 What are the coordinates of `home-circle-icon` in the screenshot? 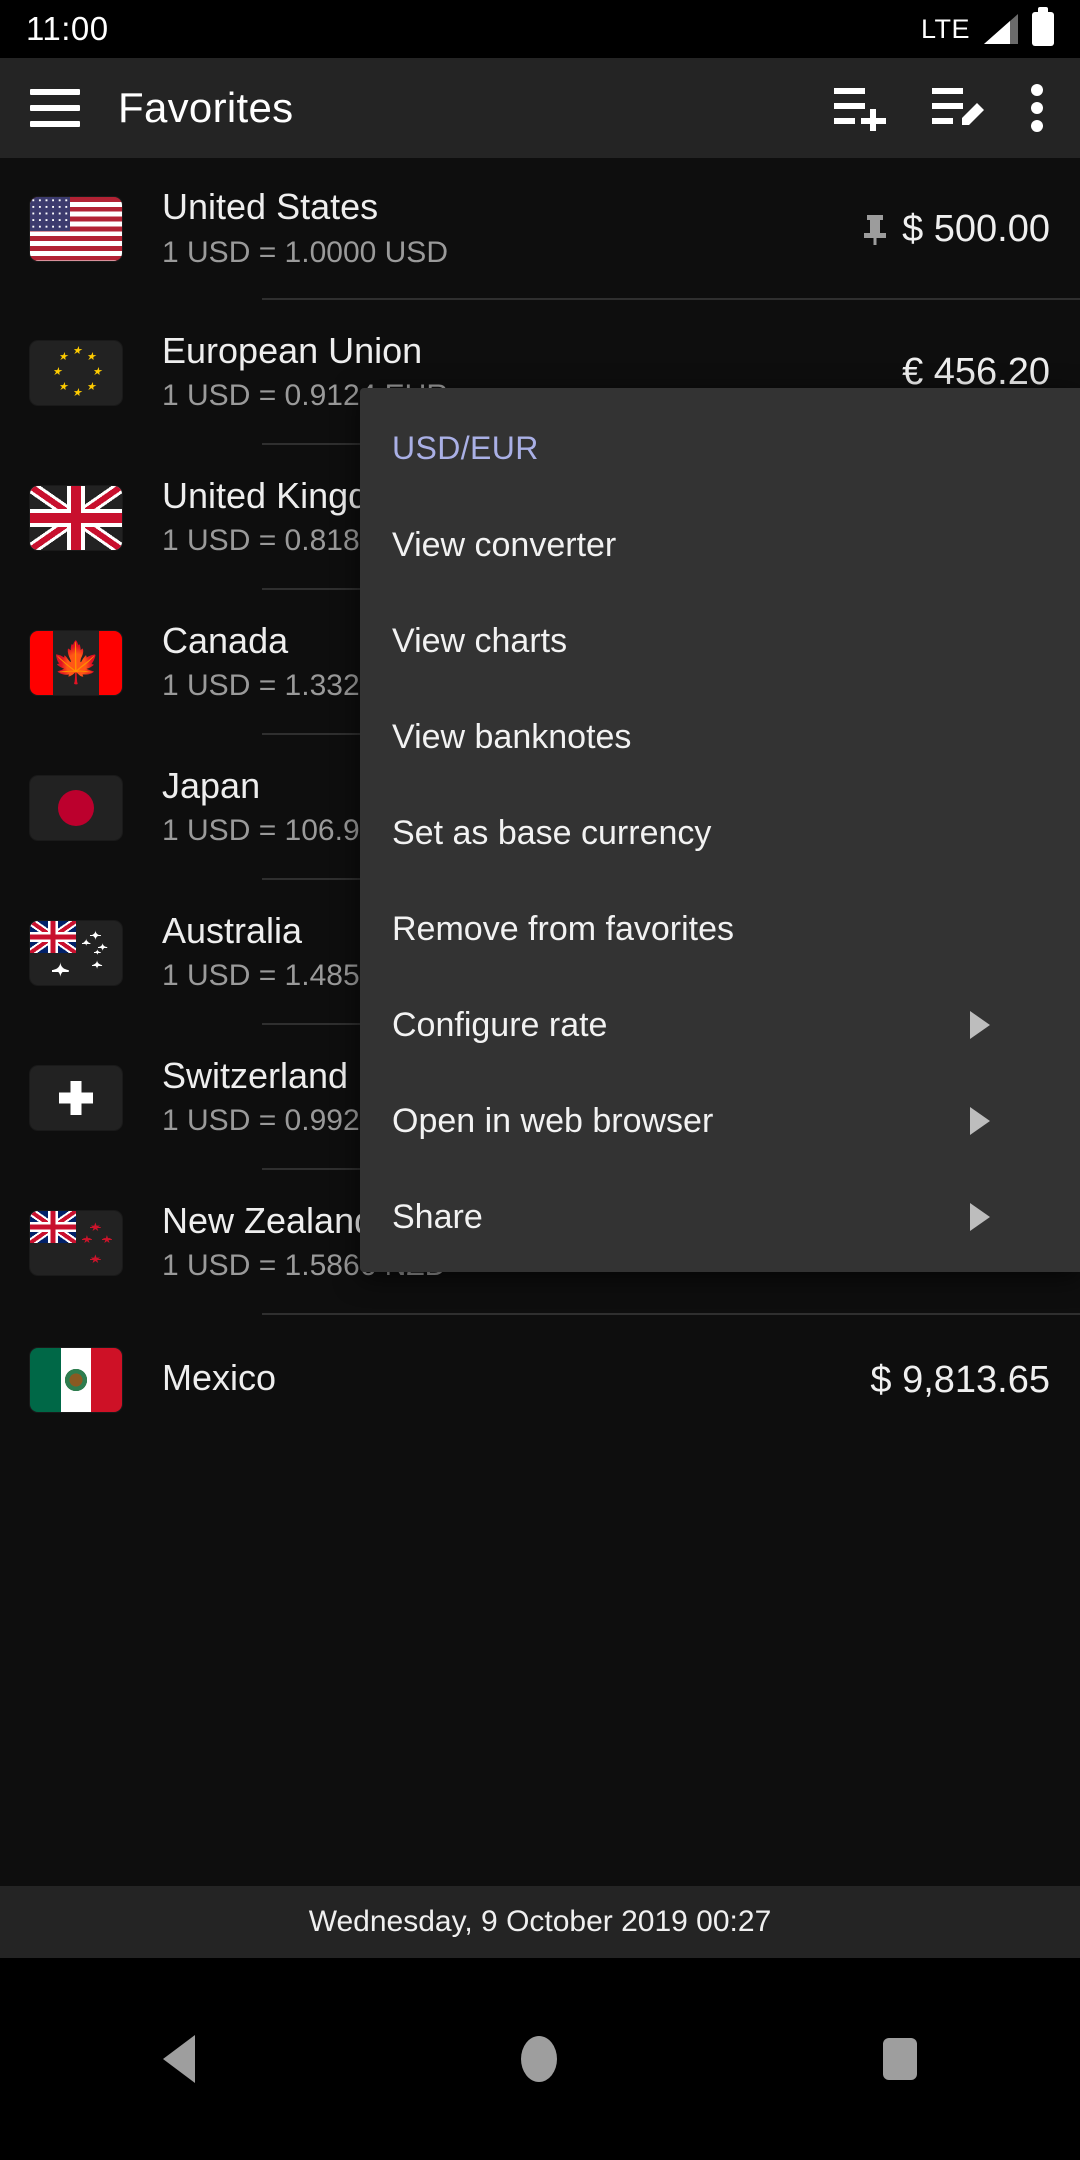 It's located at (539, 2059).